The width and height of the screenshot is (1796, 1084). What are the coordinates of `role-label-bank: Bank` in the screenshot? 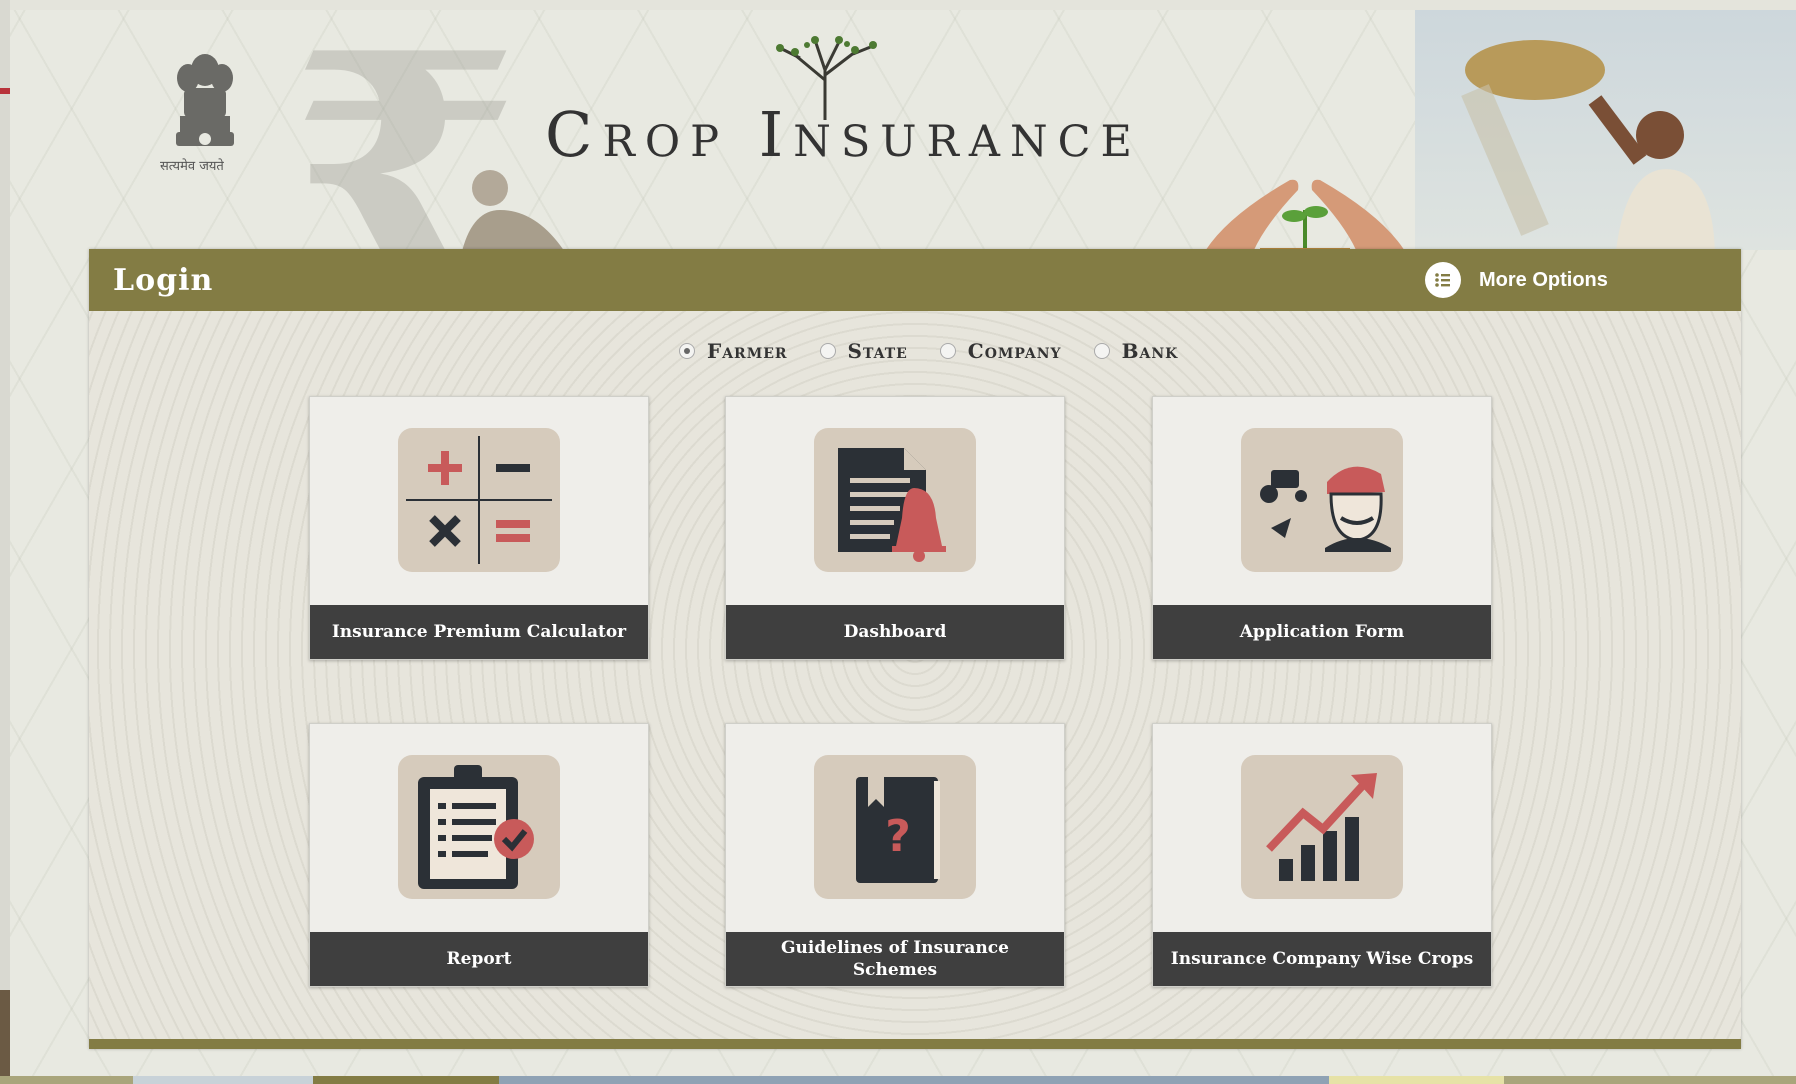 It's located at (1150, 351).